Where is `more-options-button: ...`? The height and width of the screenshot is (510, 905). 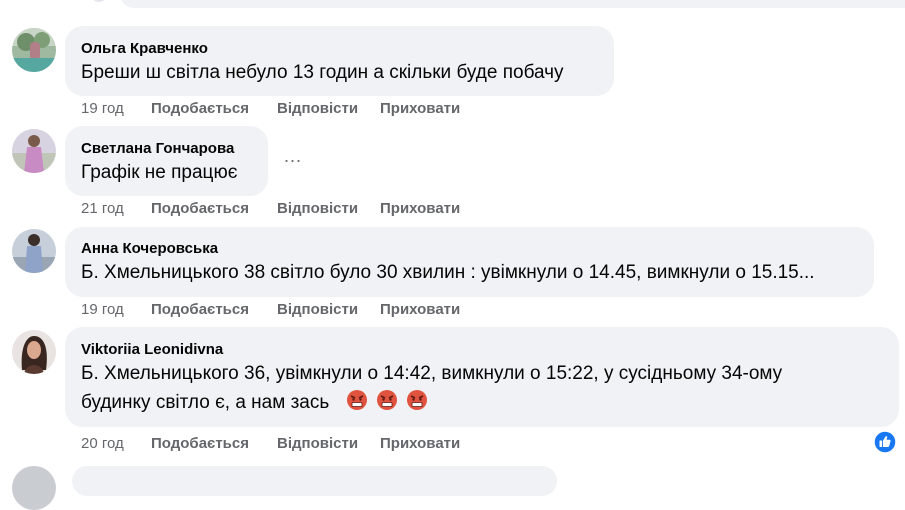
more-options-button: ... is located at coordinates (293, 156).